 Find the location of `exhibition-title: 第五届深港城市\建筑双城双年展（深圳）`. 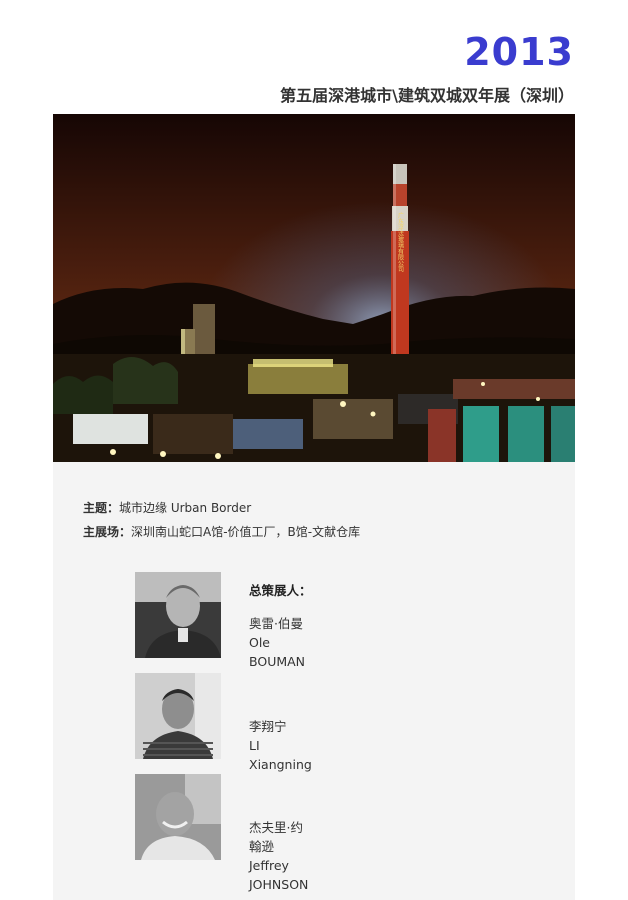

exhibition-title: 第五届深港城市\建筑双城双年展（深圳） is located at coordinates (427, 95).